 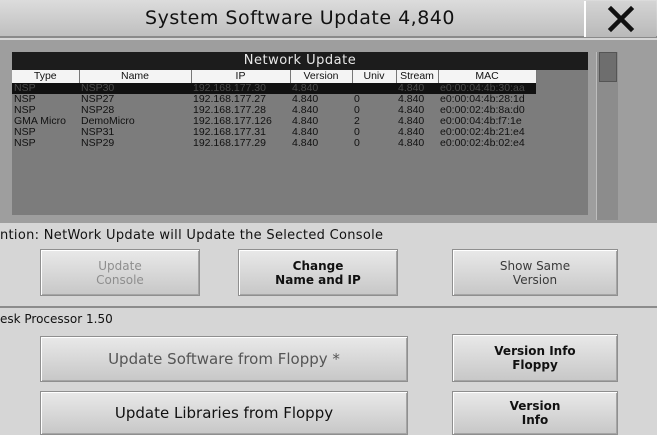 What do you see at coordinates (56, 319) in the screenshot?
I see `desk-processor-label: esk Processor 1.50` at bounding box center [56, 319].